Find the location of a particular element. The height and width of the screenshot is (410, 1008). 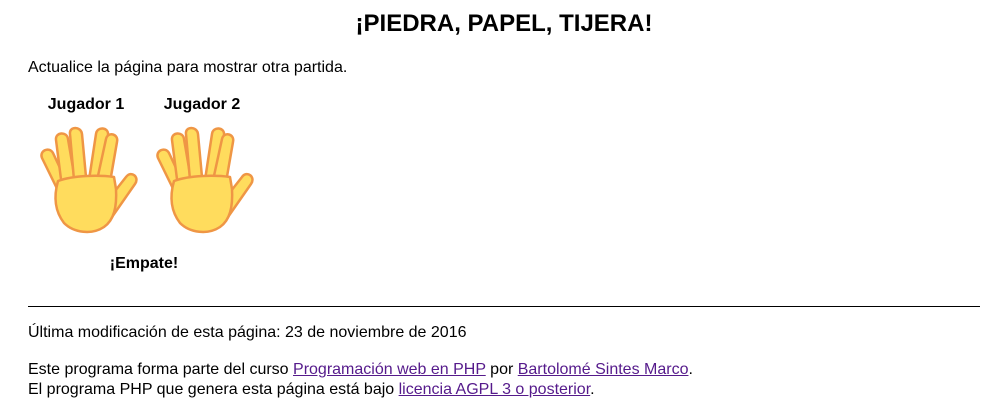

footer-divider is located at coordinates (504, 306).